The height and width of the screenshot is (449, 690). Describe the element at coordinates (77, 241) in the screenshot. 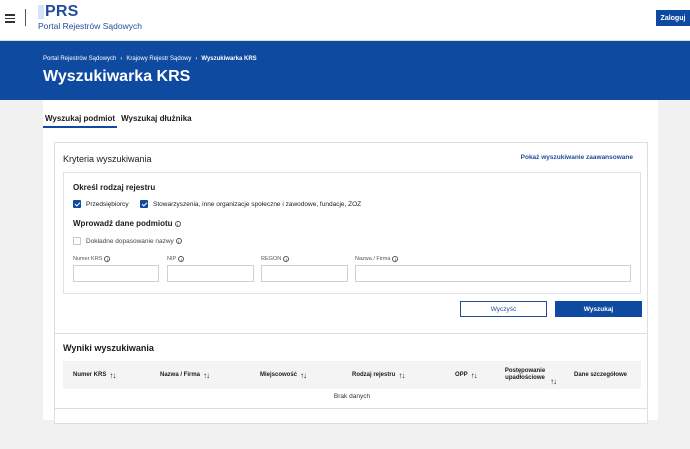

I see `checkbox-exact-match` at that location.